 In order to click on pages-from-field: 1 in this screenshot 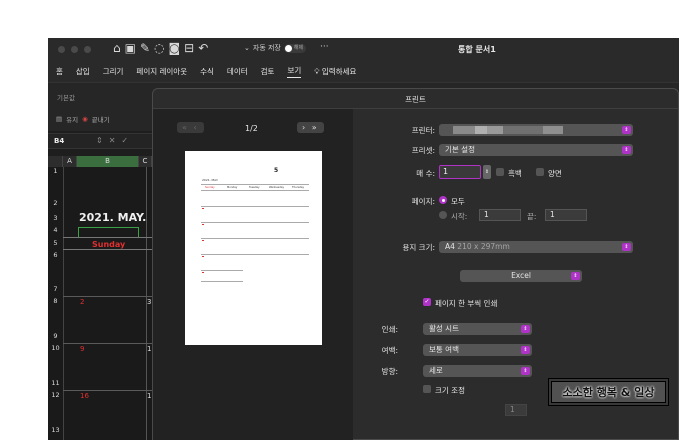, I will do `click(500, 215)`.